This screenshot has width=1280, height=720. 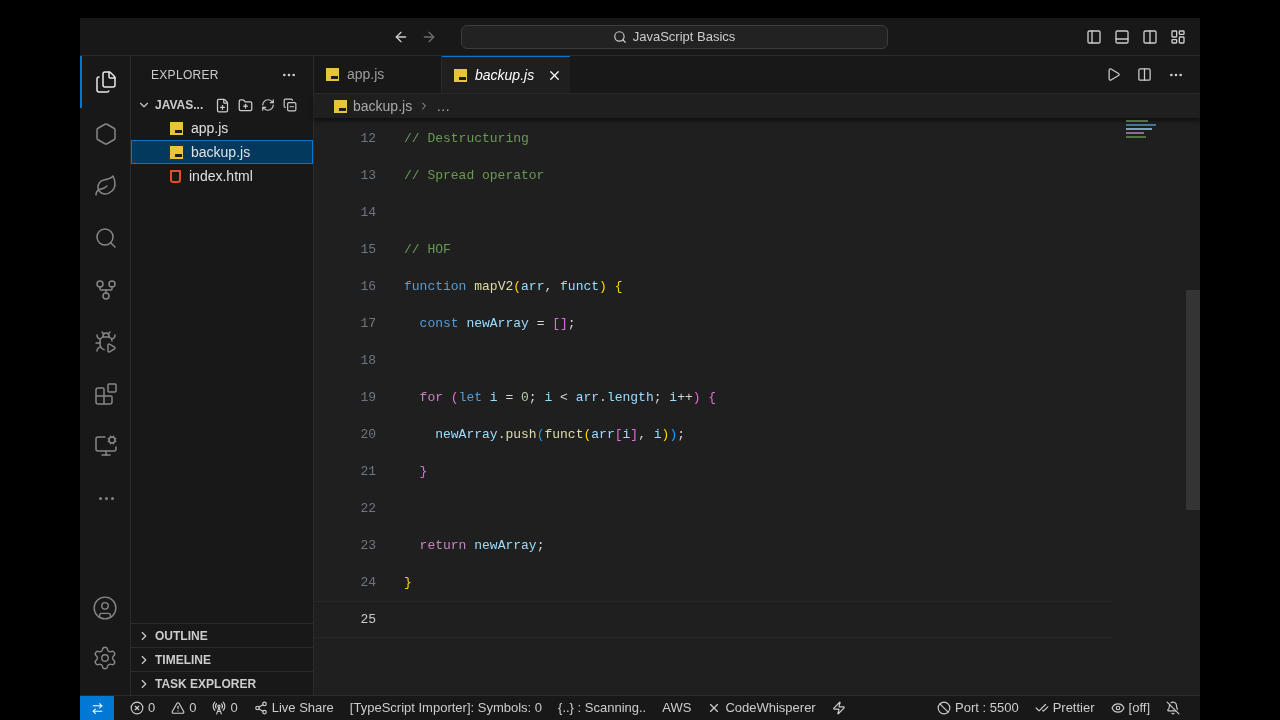 I want to click on panel-right-icon, so click(x=1150, y=36).